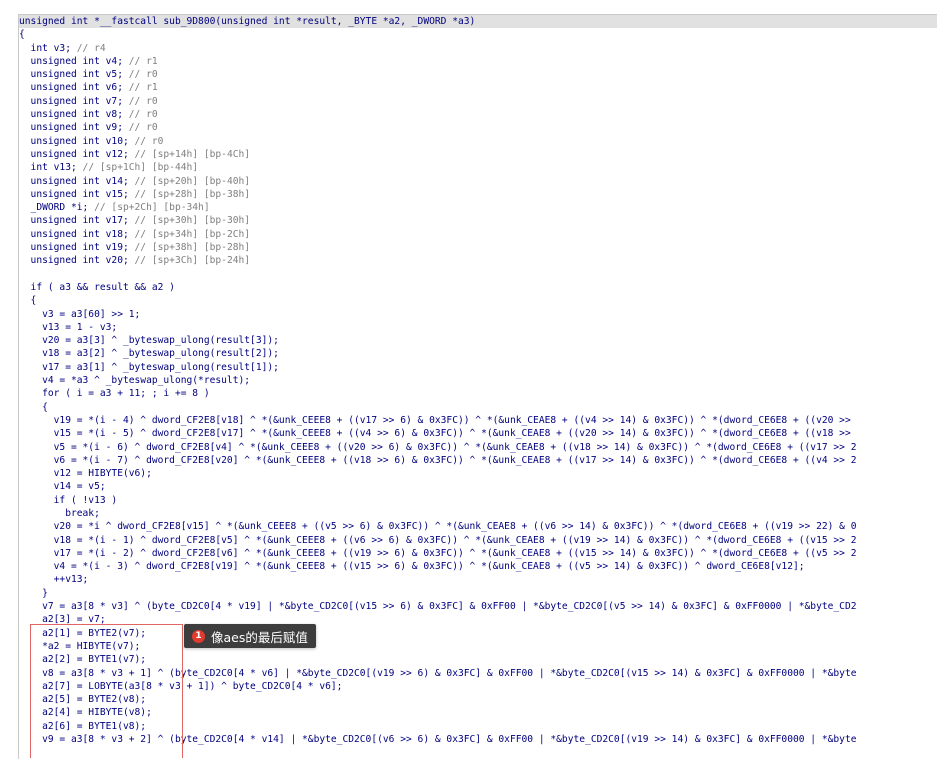  I want to click on code-line: _DWORD *i; // [sp+2Ch] [bp-34h], so click(478, 207).